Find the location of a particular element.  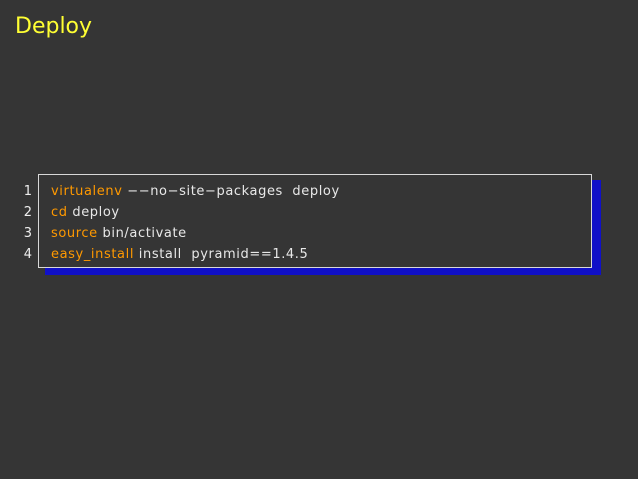

line-number-2: 2 is located at coordinates (27, 212).